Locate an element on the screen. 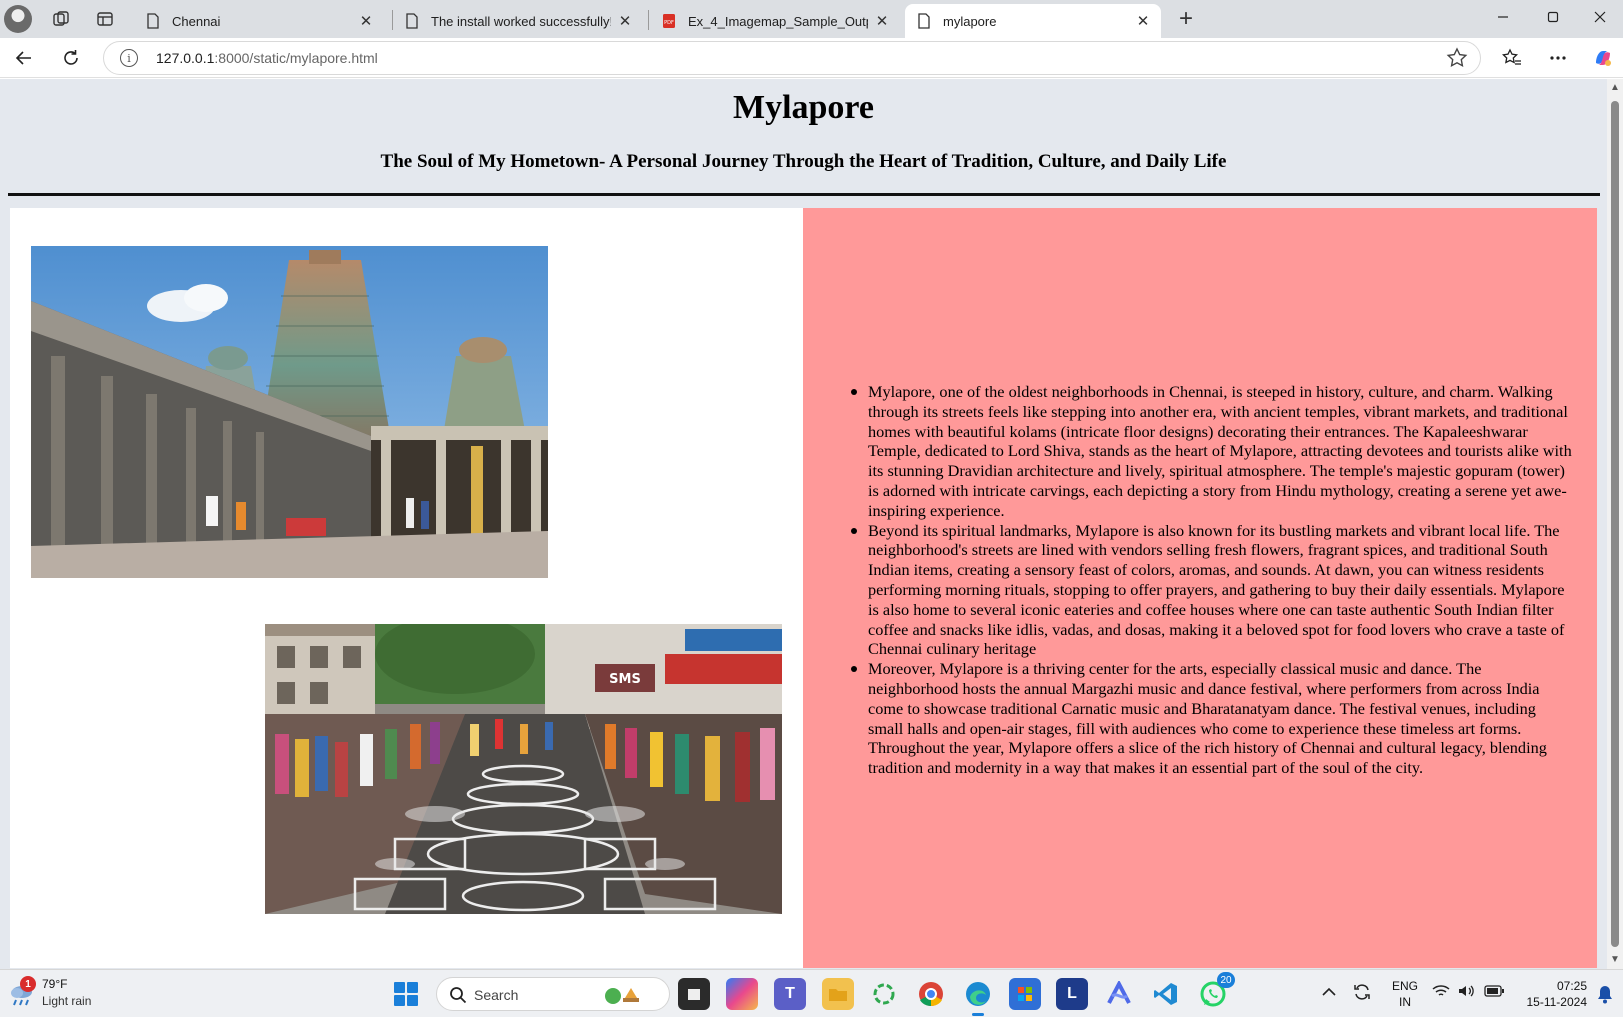  scroll-up-icon: ▲ is located at coordinates (1615, 88).